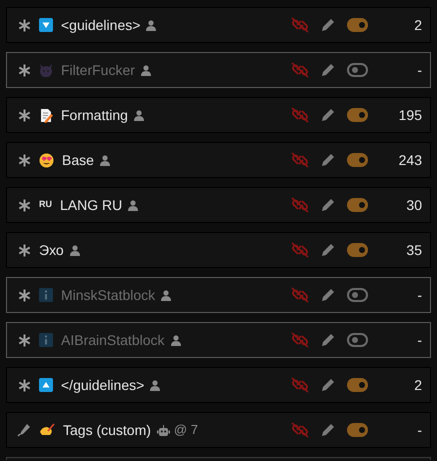 The image size is (437, 461). I want to click on memo-icon, so click(46, 115).